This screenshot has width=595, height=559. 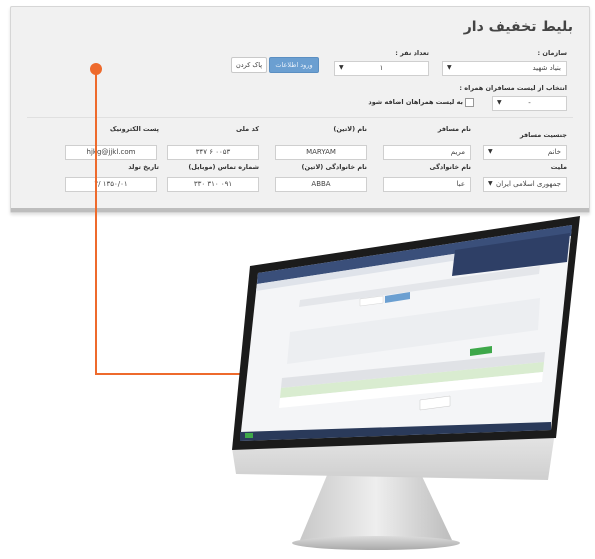 I want to click on latin-family-input: ABBA, so click(x=321, y=184).